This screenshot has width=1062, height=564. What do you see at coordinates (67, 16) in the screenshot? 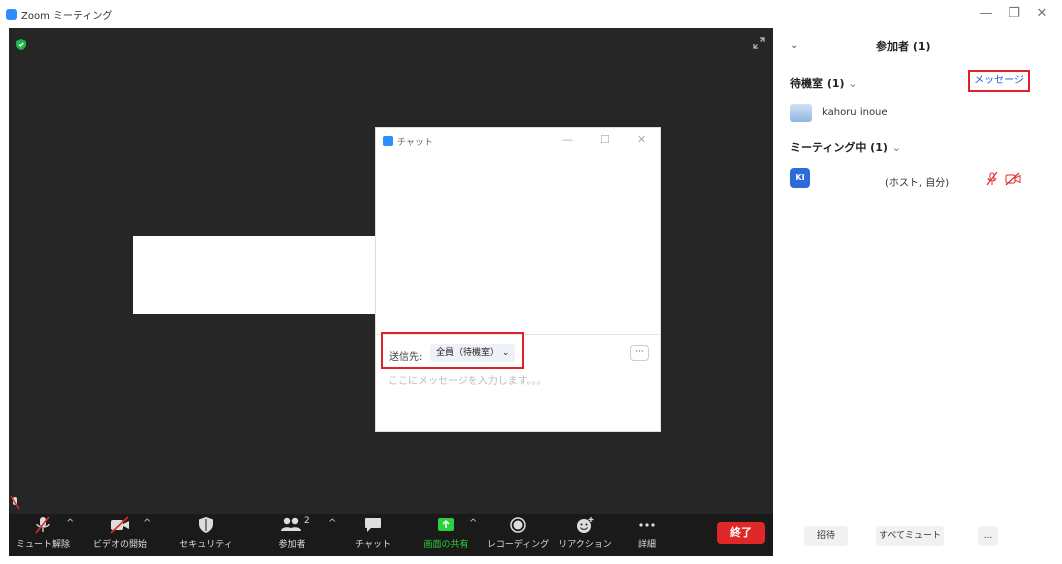
I see `window-title: Zoom ミーティング` at bounding box center [67, 16].